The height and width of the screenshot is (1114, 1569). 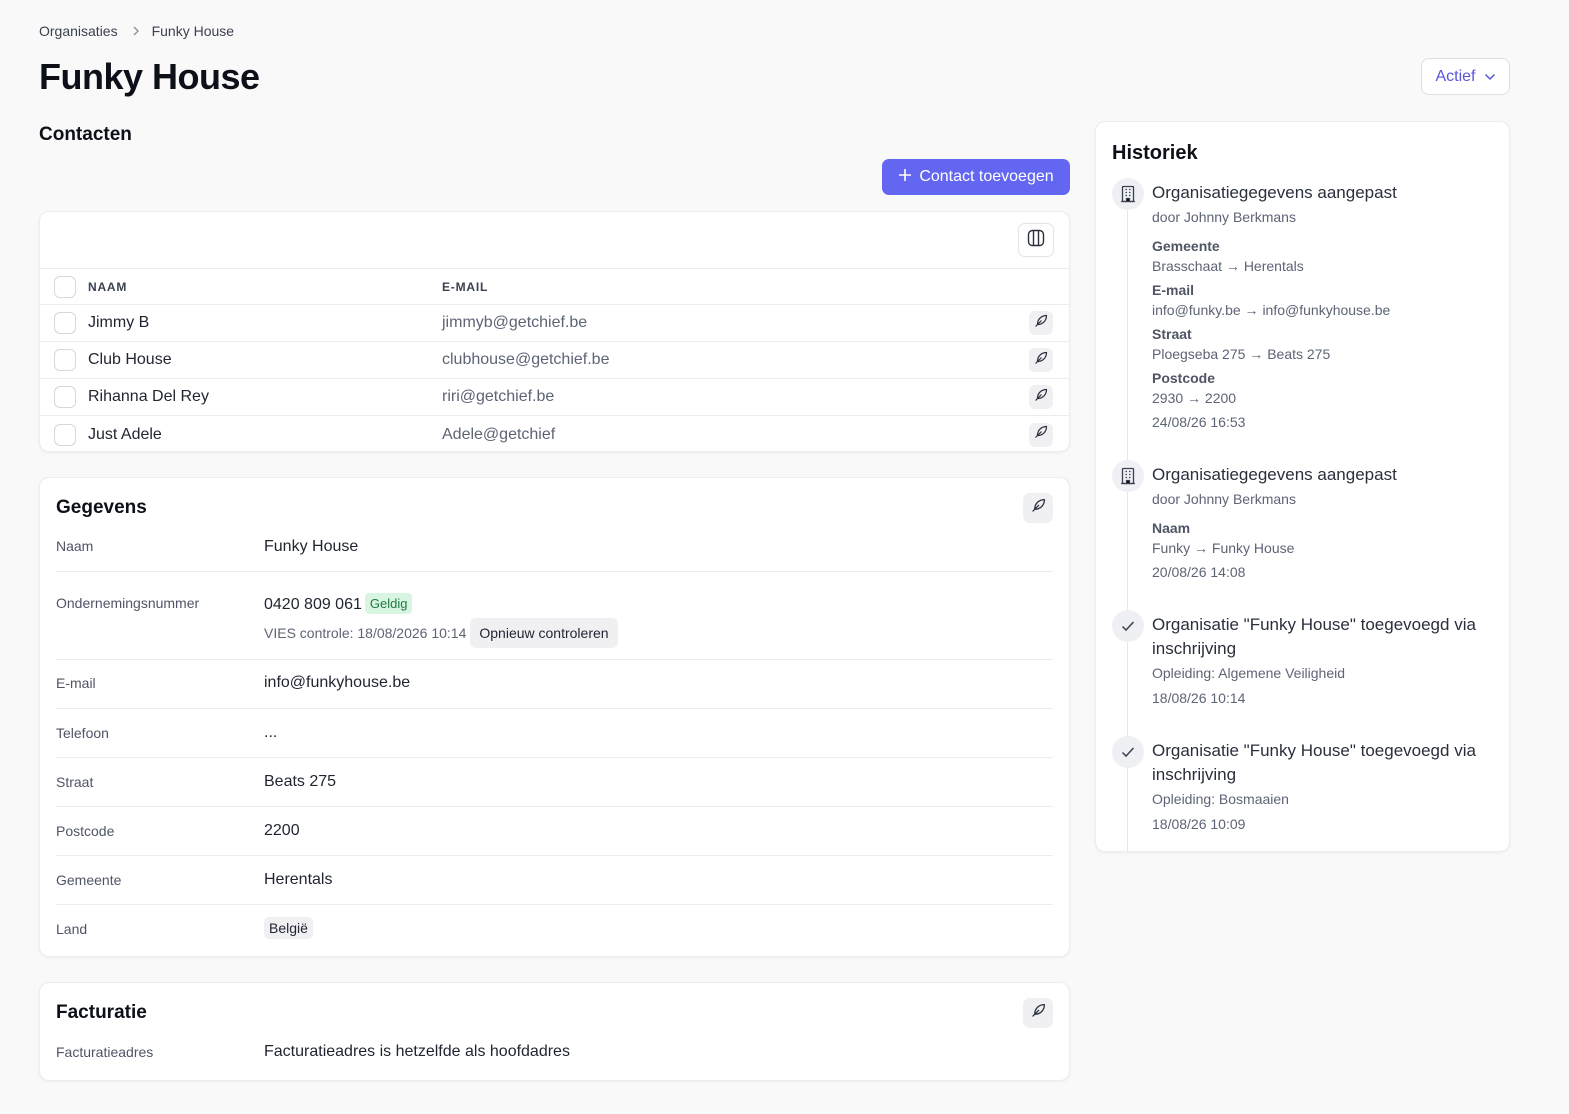 What do you see at coordinates (1173, 290) in the screenshot?
I see `change-label: E-mail` at bounding box center [1173, 290].